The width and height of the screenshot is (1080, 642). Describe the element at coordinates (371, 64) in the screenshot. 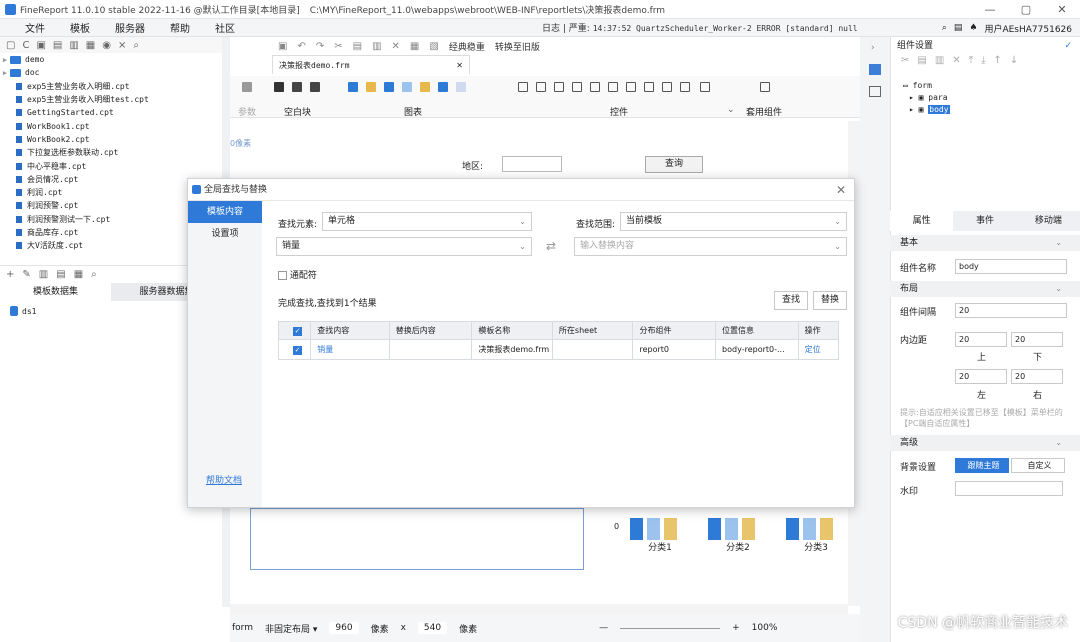

I see `file-tab: 决策报表demo.frm ✕` at that location.